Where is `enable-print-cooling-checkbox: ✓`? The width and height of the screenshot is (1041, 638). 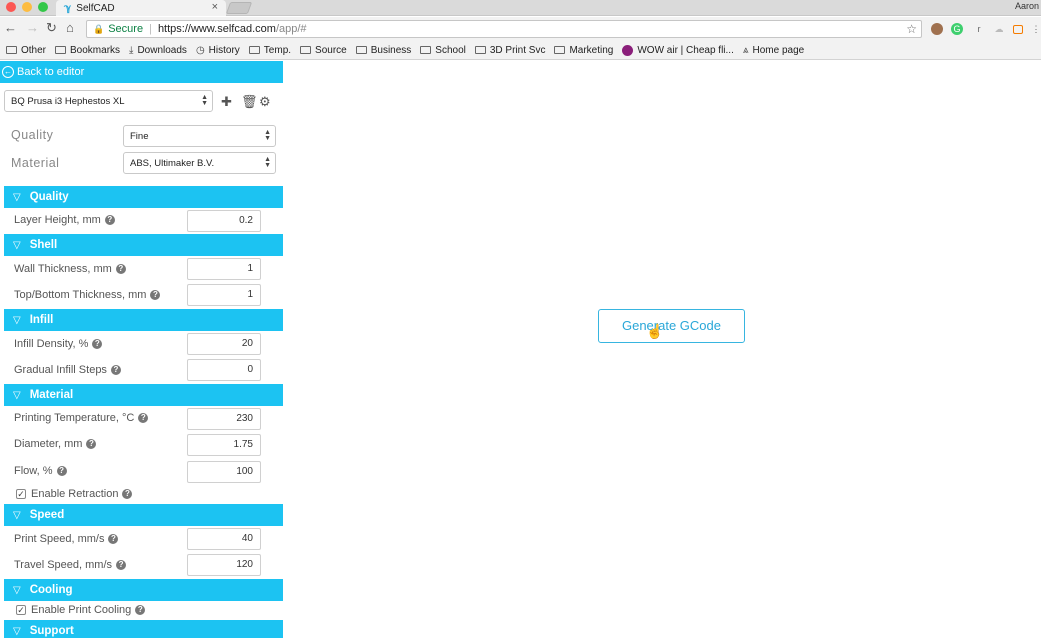
enable-print-cooling-checkbox: ✓ is located at coordinates (21, 610).